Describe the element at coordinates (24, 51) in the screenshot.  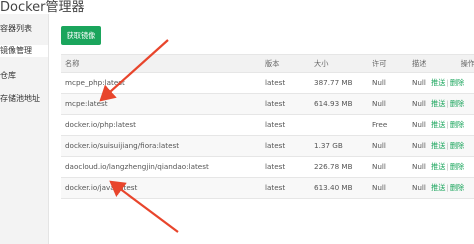
I see `sidebar-item-images: 镜像管理` at that location.